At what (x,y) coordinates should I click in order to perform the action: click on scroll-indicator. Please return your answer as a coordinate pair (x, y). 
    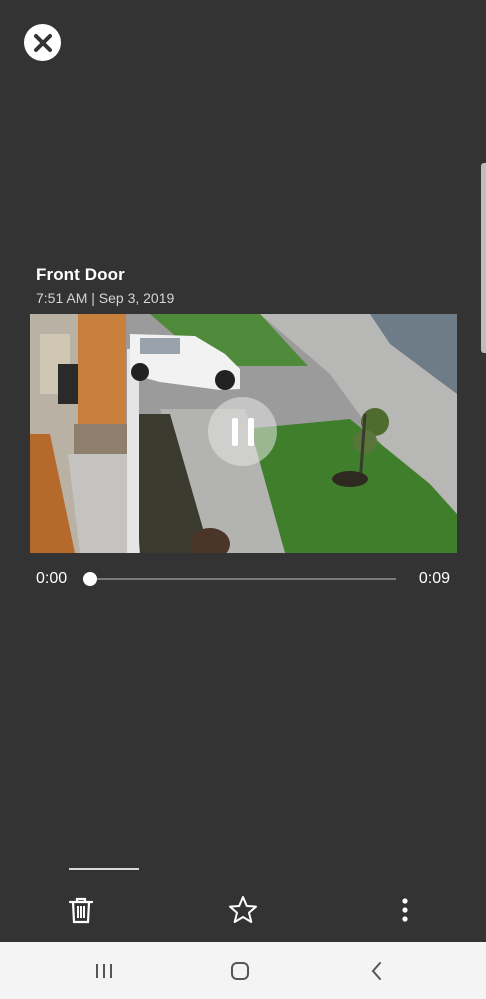
    Looking at the image, I should click on (483, 258).